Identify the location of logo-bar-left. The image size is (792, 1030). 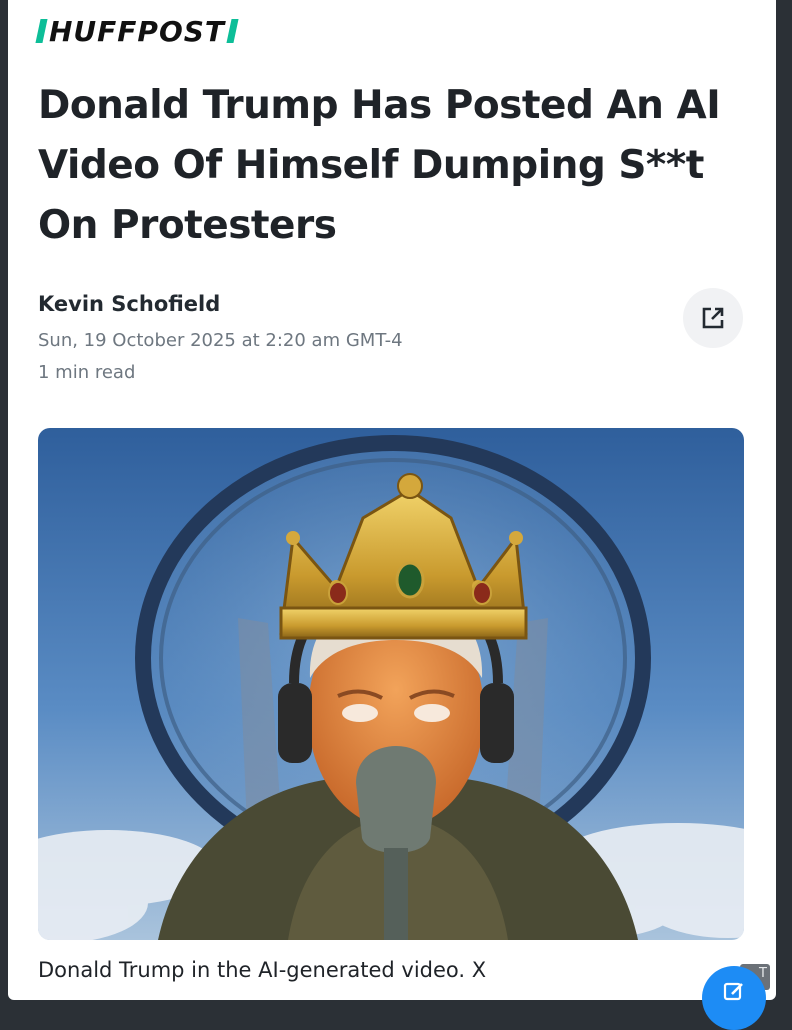
(41, 31).